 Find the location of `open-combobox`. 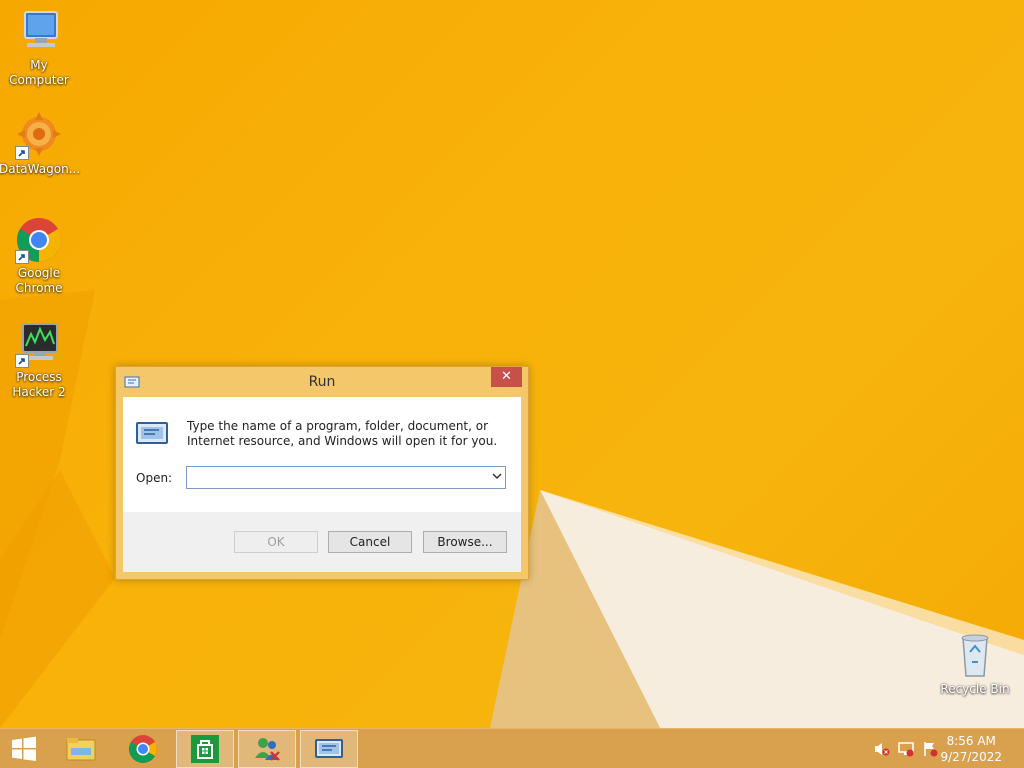

open-combobox is located at coordinates (346, 477).